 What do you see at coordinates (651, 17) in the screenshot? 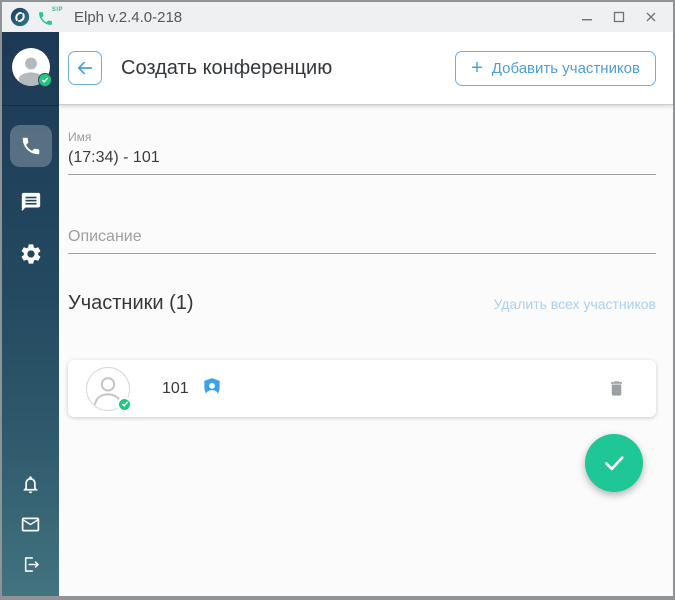
I see `close-button` at bounding box center [651, 17].